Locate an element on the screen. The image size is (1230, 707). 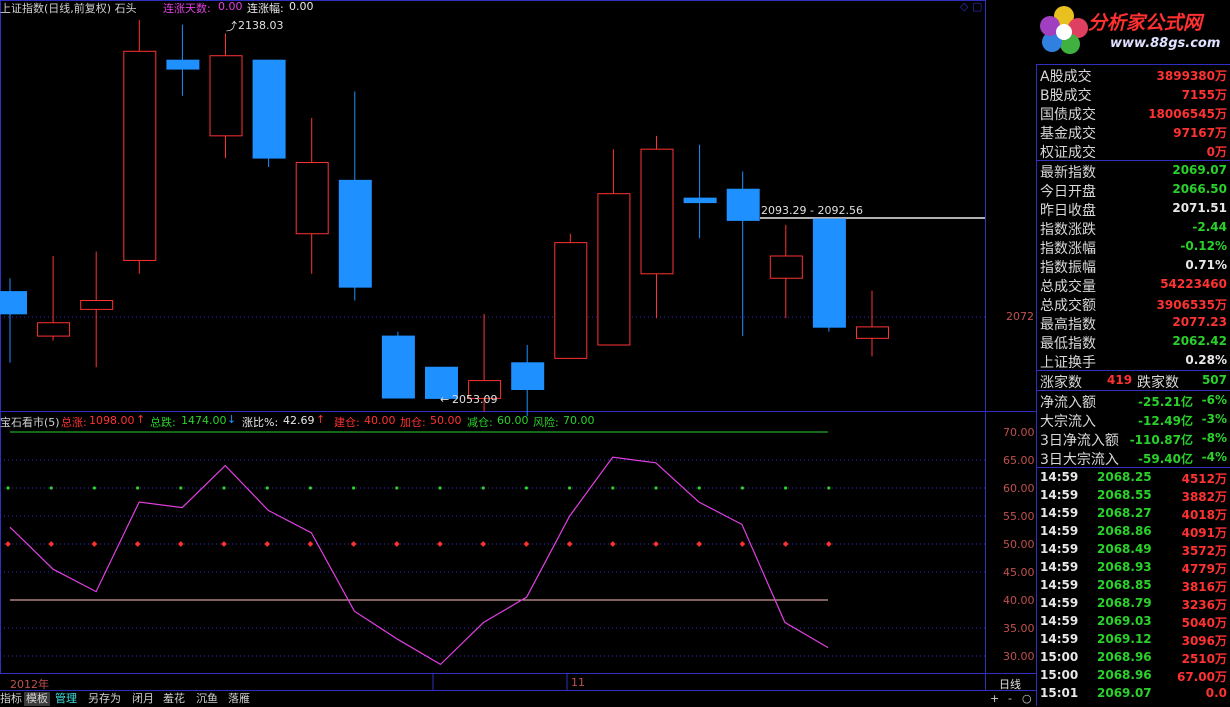
total-up-label: 总涨: is located at coordinates (74, 422).